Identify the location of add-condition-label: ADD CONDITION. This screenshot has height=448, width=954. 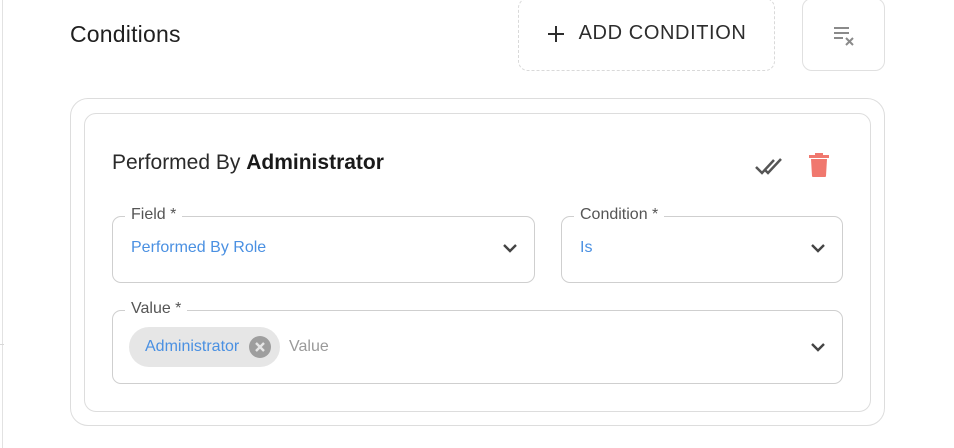
(662, 33).